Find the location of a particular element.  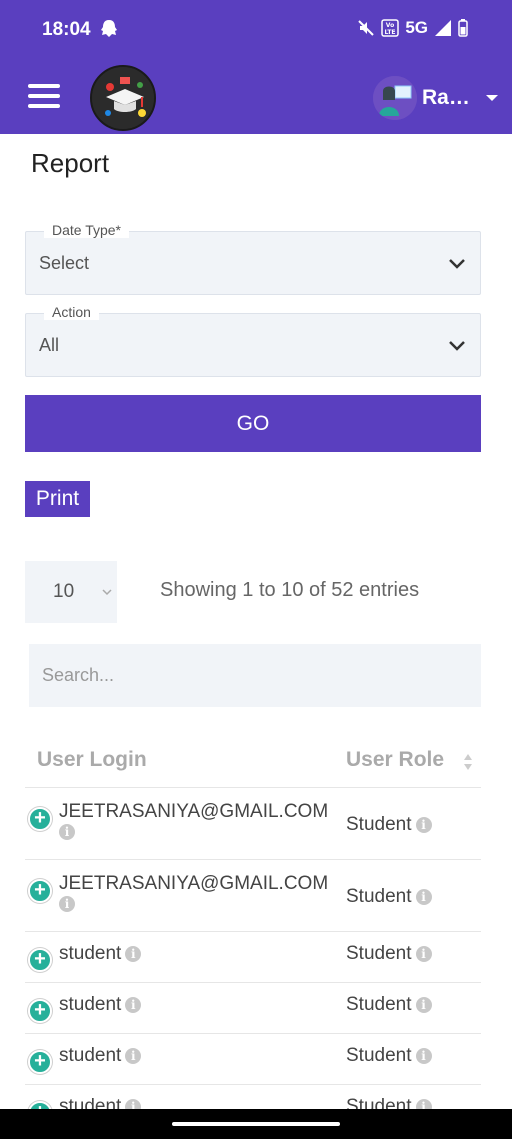

action-label: Action is located at coordinates (71, 312).